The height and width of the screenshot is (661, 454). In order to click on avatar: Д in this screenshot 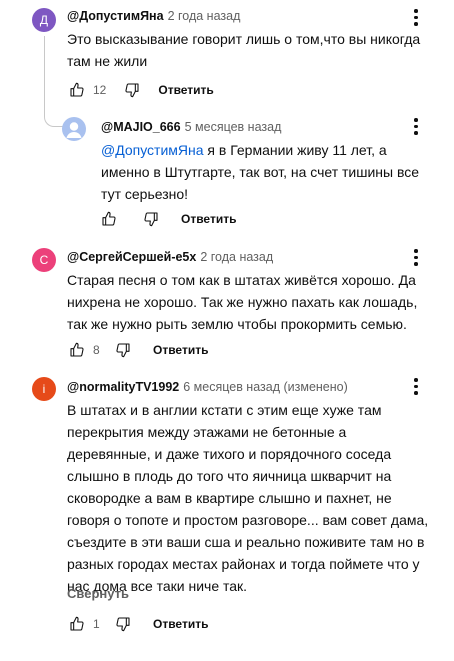, I will do `click(44, 20)`.